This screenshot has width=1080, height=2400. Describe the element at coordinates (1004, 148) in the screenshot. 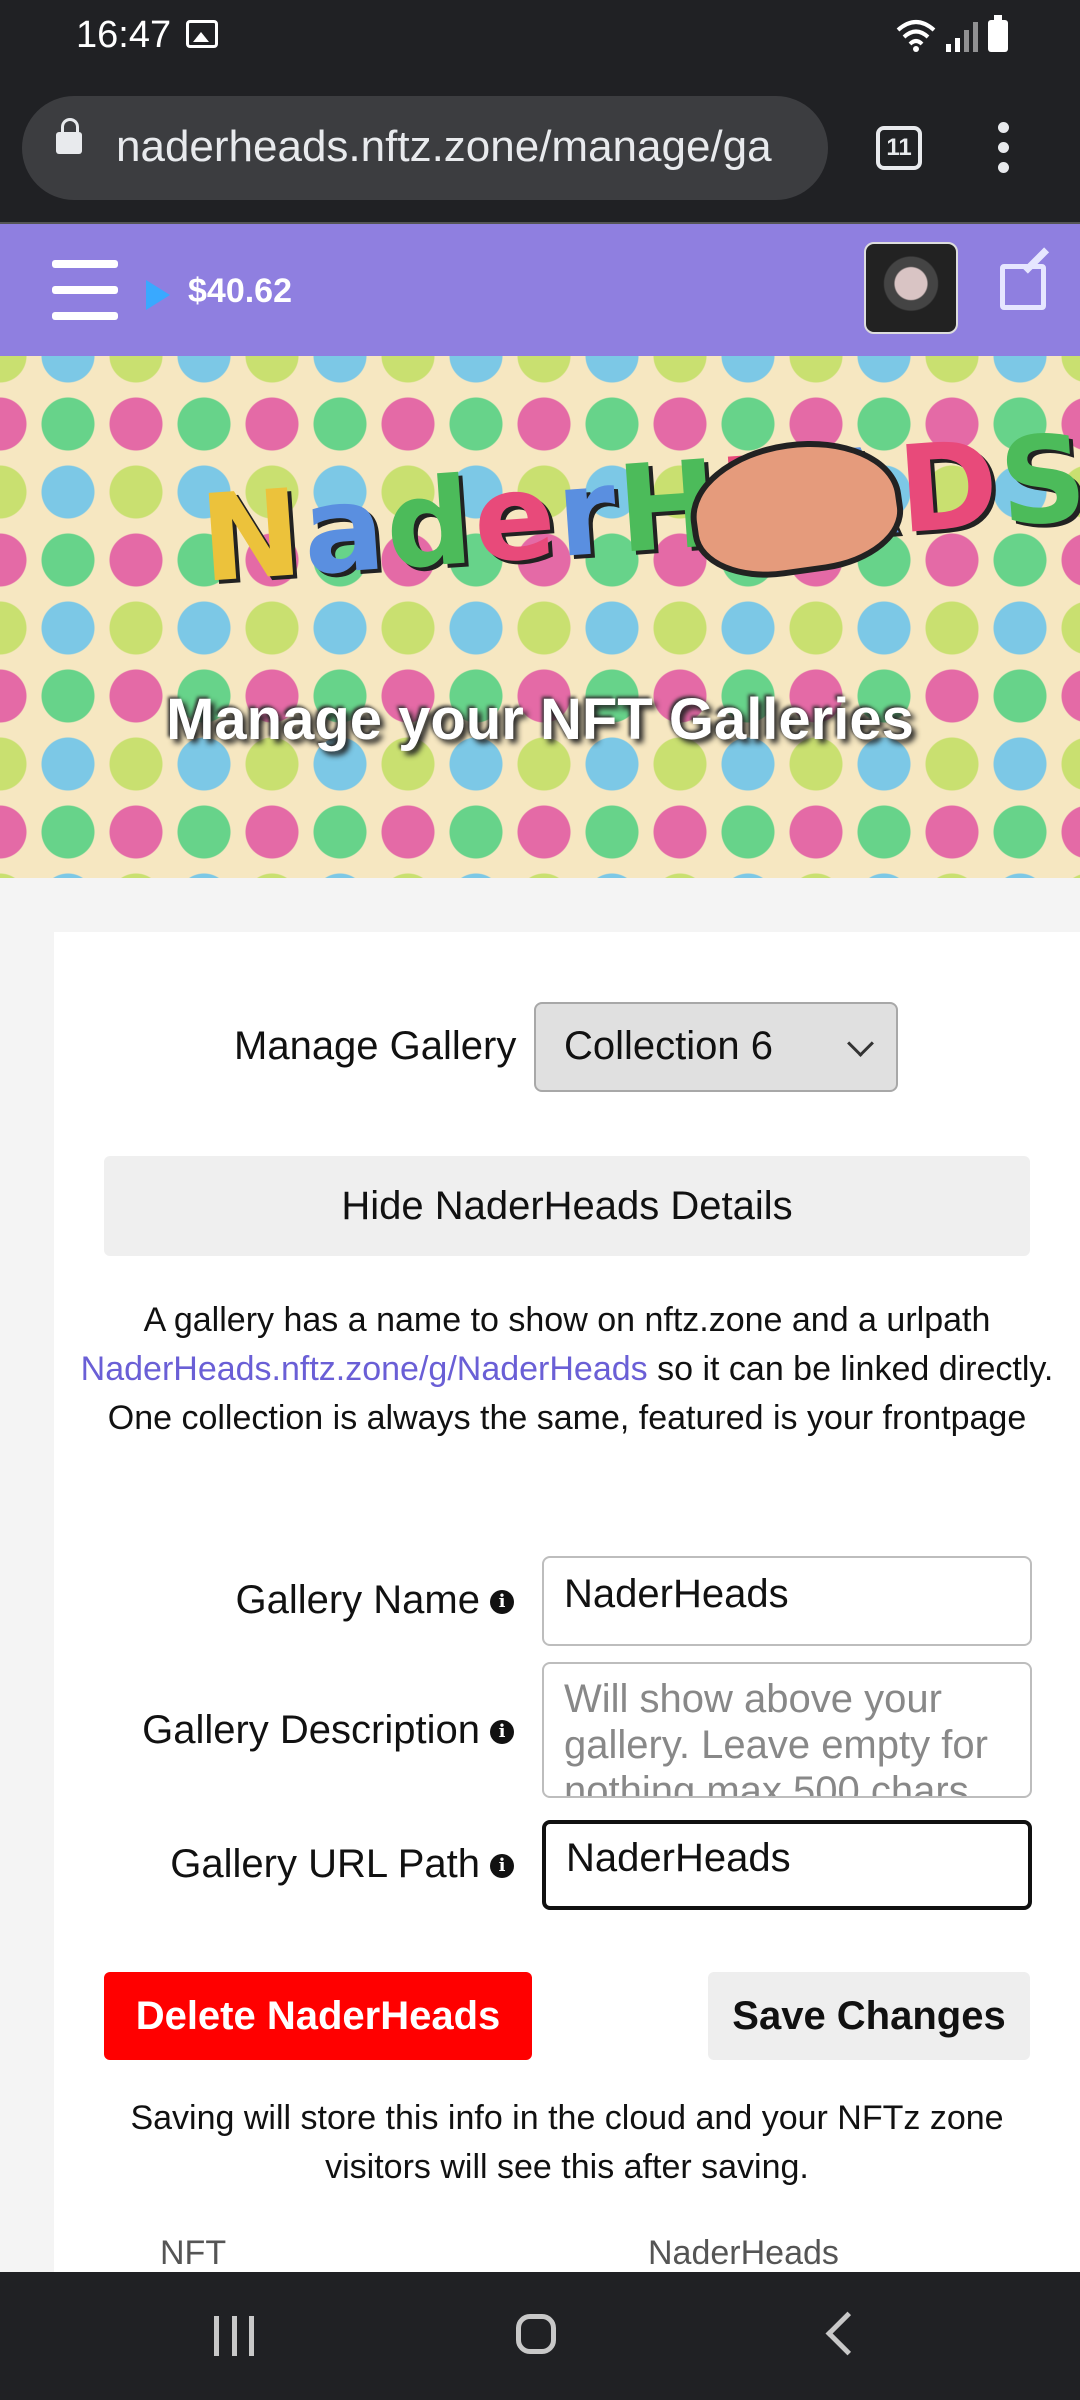

I see `more-menu-icon` at that location.